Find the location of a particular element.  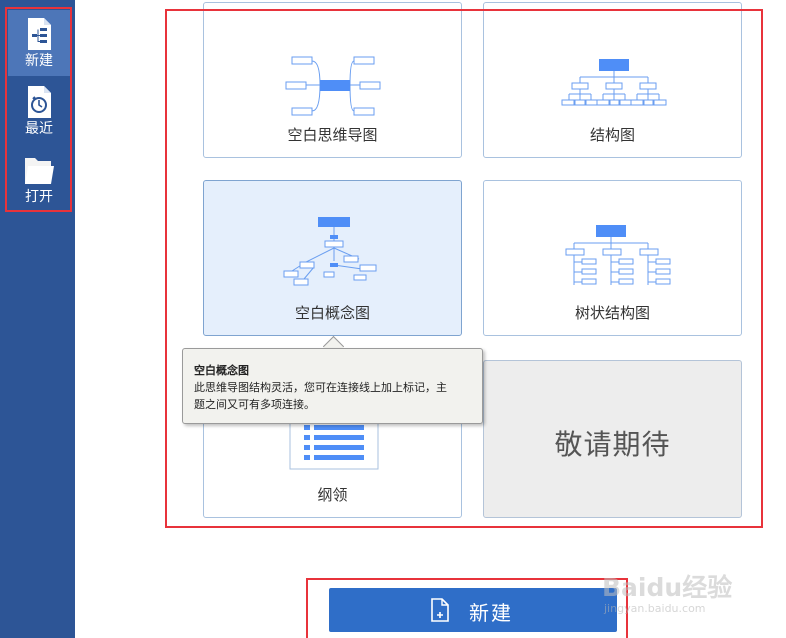

sidebar: 新建 最近 打开 is located at coordinates (37, 319).